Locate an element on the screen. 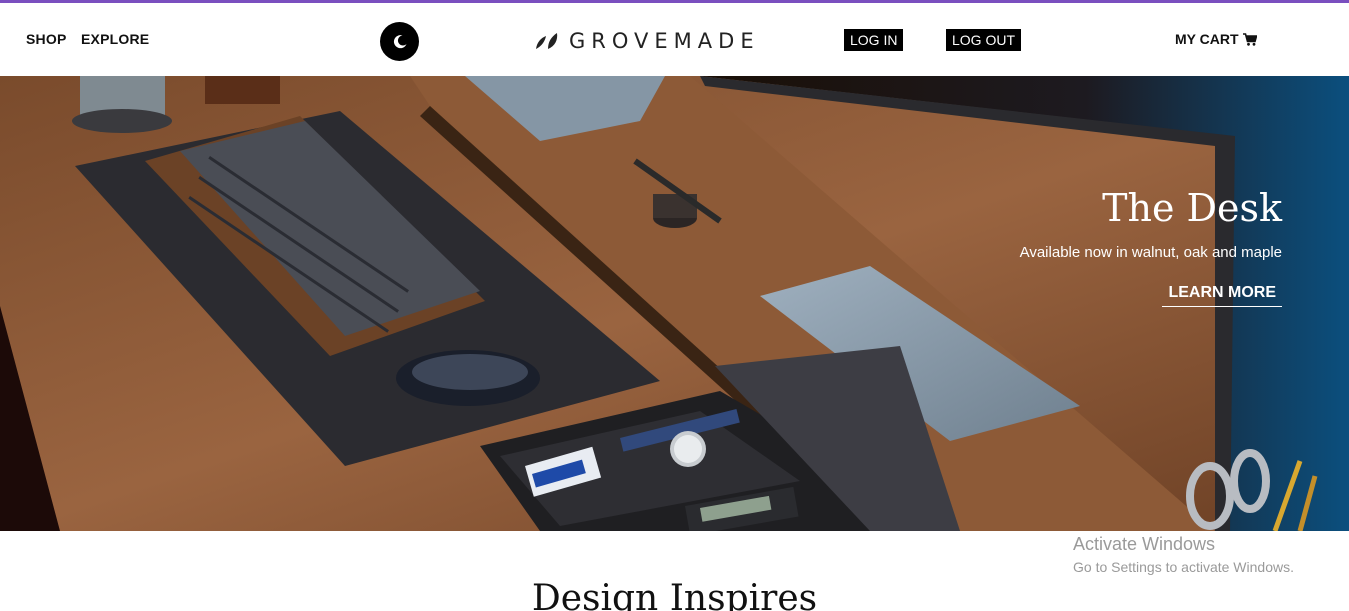  brand-name: GROVEMADE is located at coordinates (664, 41).